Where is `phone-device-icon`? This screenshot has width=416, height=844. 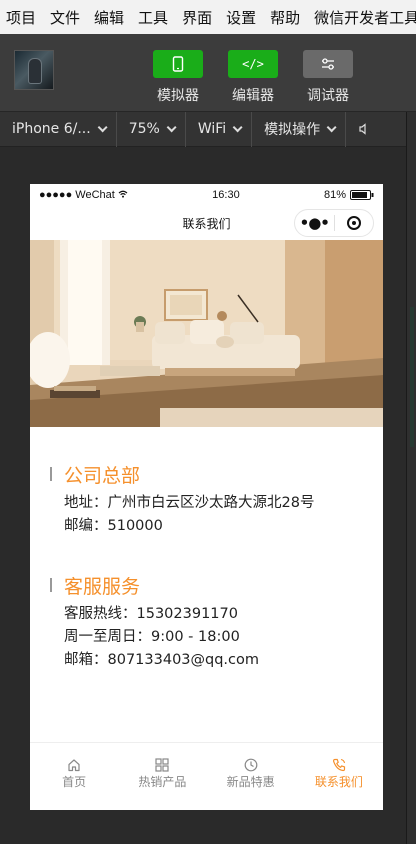
phone-device-icon is located at coordinates (178, 64).